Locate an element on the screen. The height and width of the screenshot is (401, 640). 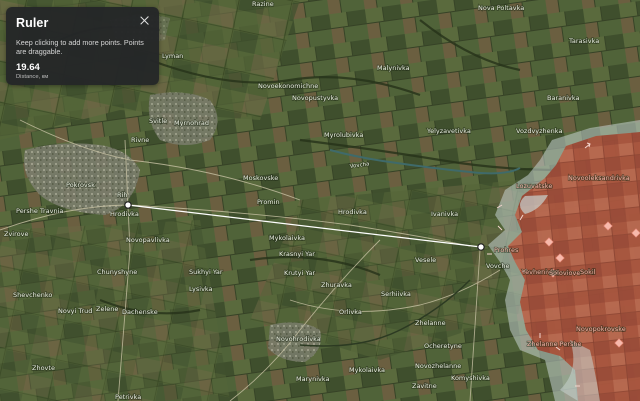
label-zhuravka: Zhuravka is located at coordinates (336, 285).